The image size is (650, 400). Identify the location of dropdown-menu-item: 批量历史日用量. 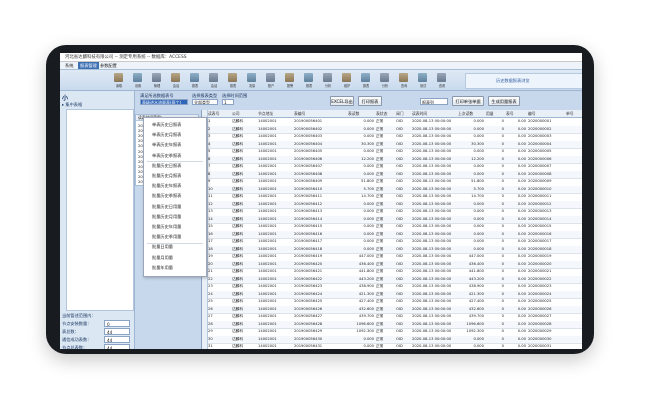
(166, 207).